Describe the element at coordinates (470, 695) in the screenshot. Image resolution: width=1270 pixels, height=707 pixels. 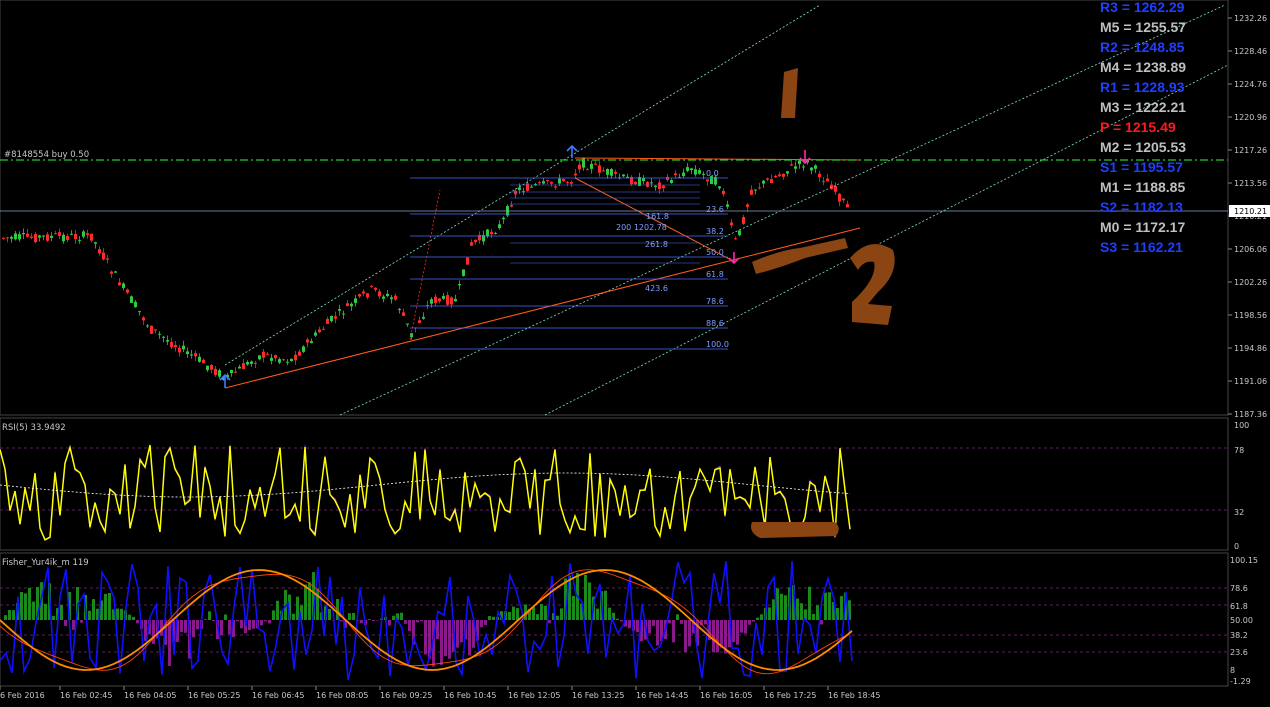
I see `time-tick-label: 16 Feb 10:45` at that location.